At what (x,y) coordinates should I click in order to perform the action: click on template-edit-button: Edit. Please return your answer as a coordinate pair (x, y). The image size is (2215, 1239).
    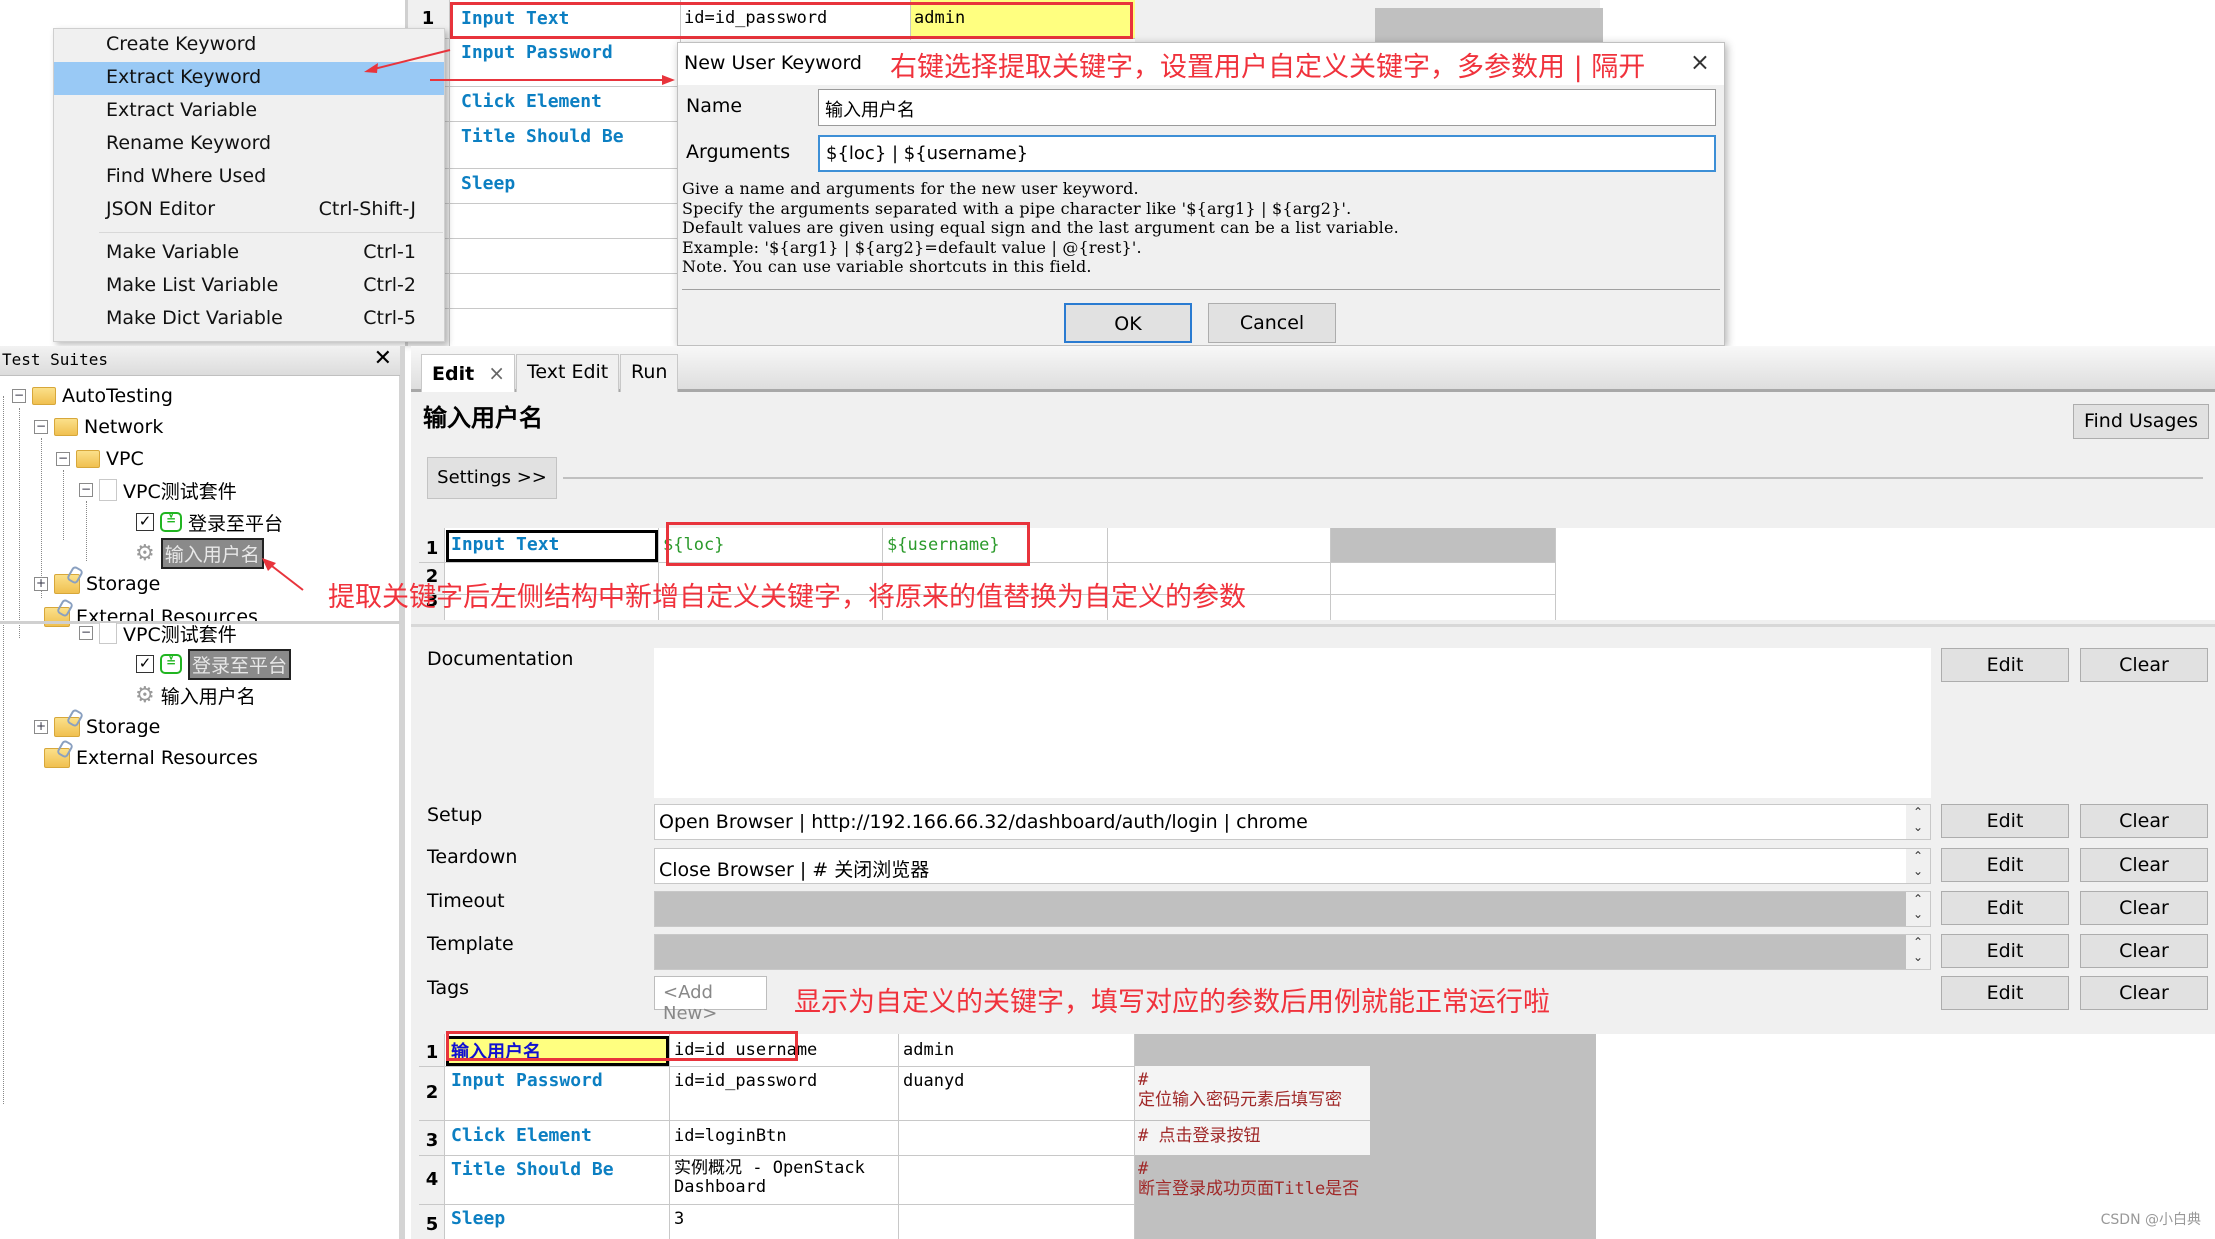
    Looking at the image, I should click on (2005, 951).